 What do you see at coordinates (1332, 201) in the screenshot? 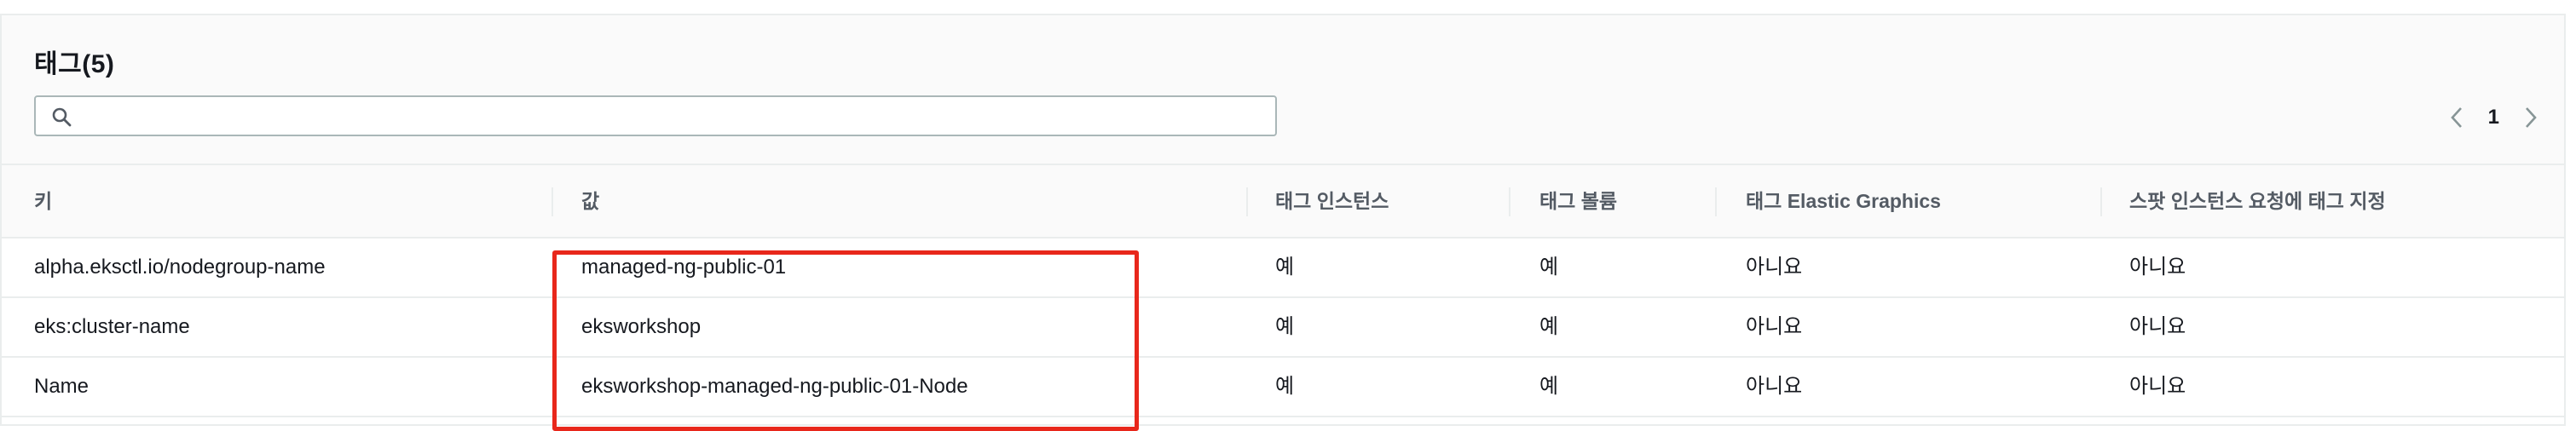
I see `column-header-tag-instances: 태그 인스턴스` at bounding box center [1332, 201].